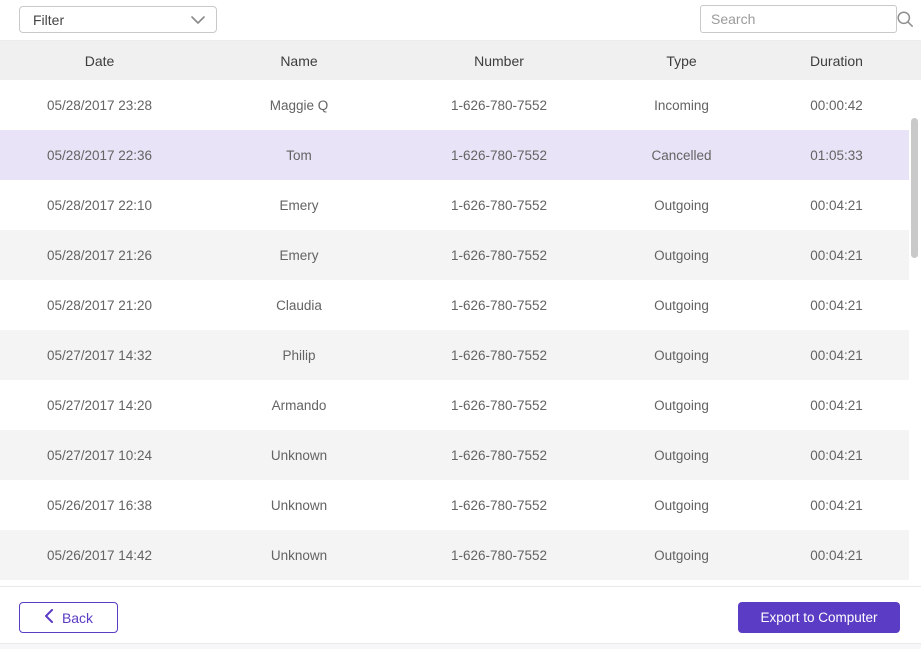 This screenshot has height=649, width=921. I want to click on export-to-computer-button: Export to Computer, so click(819, 617).